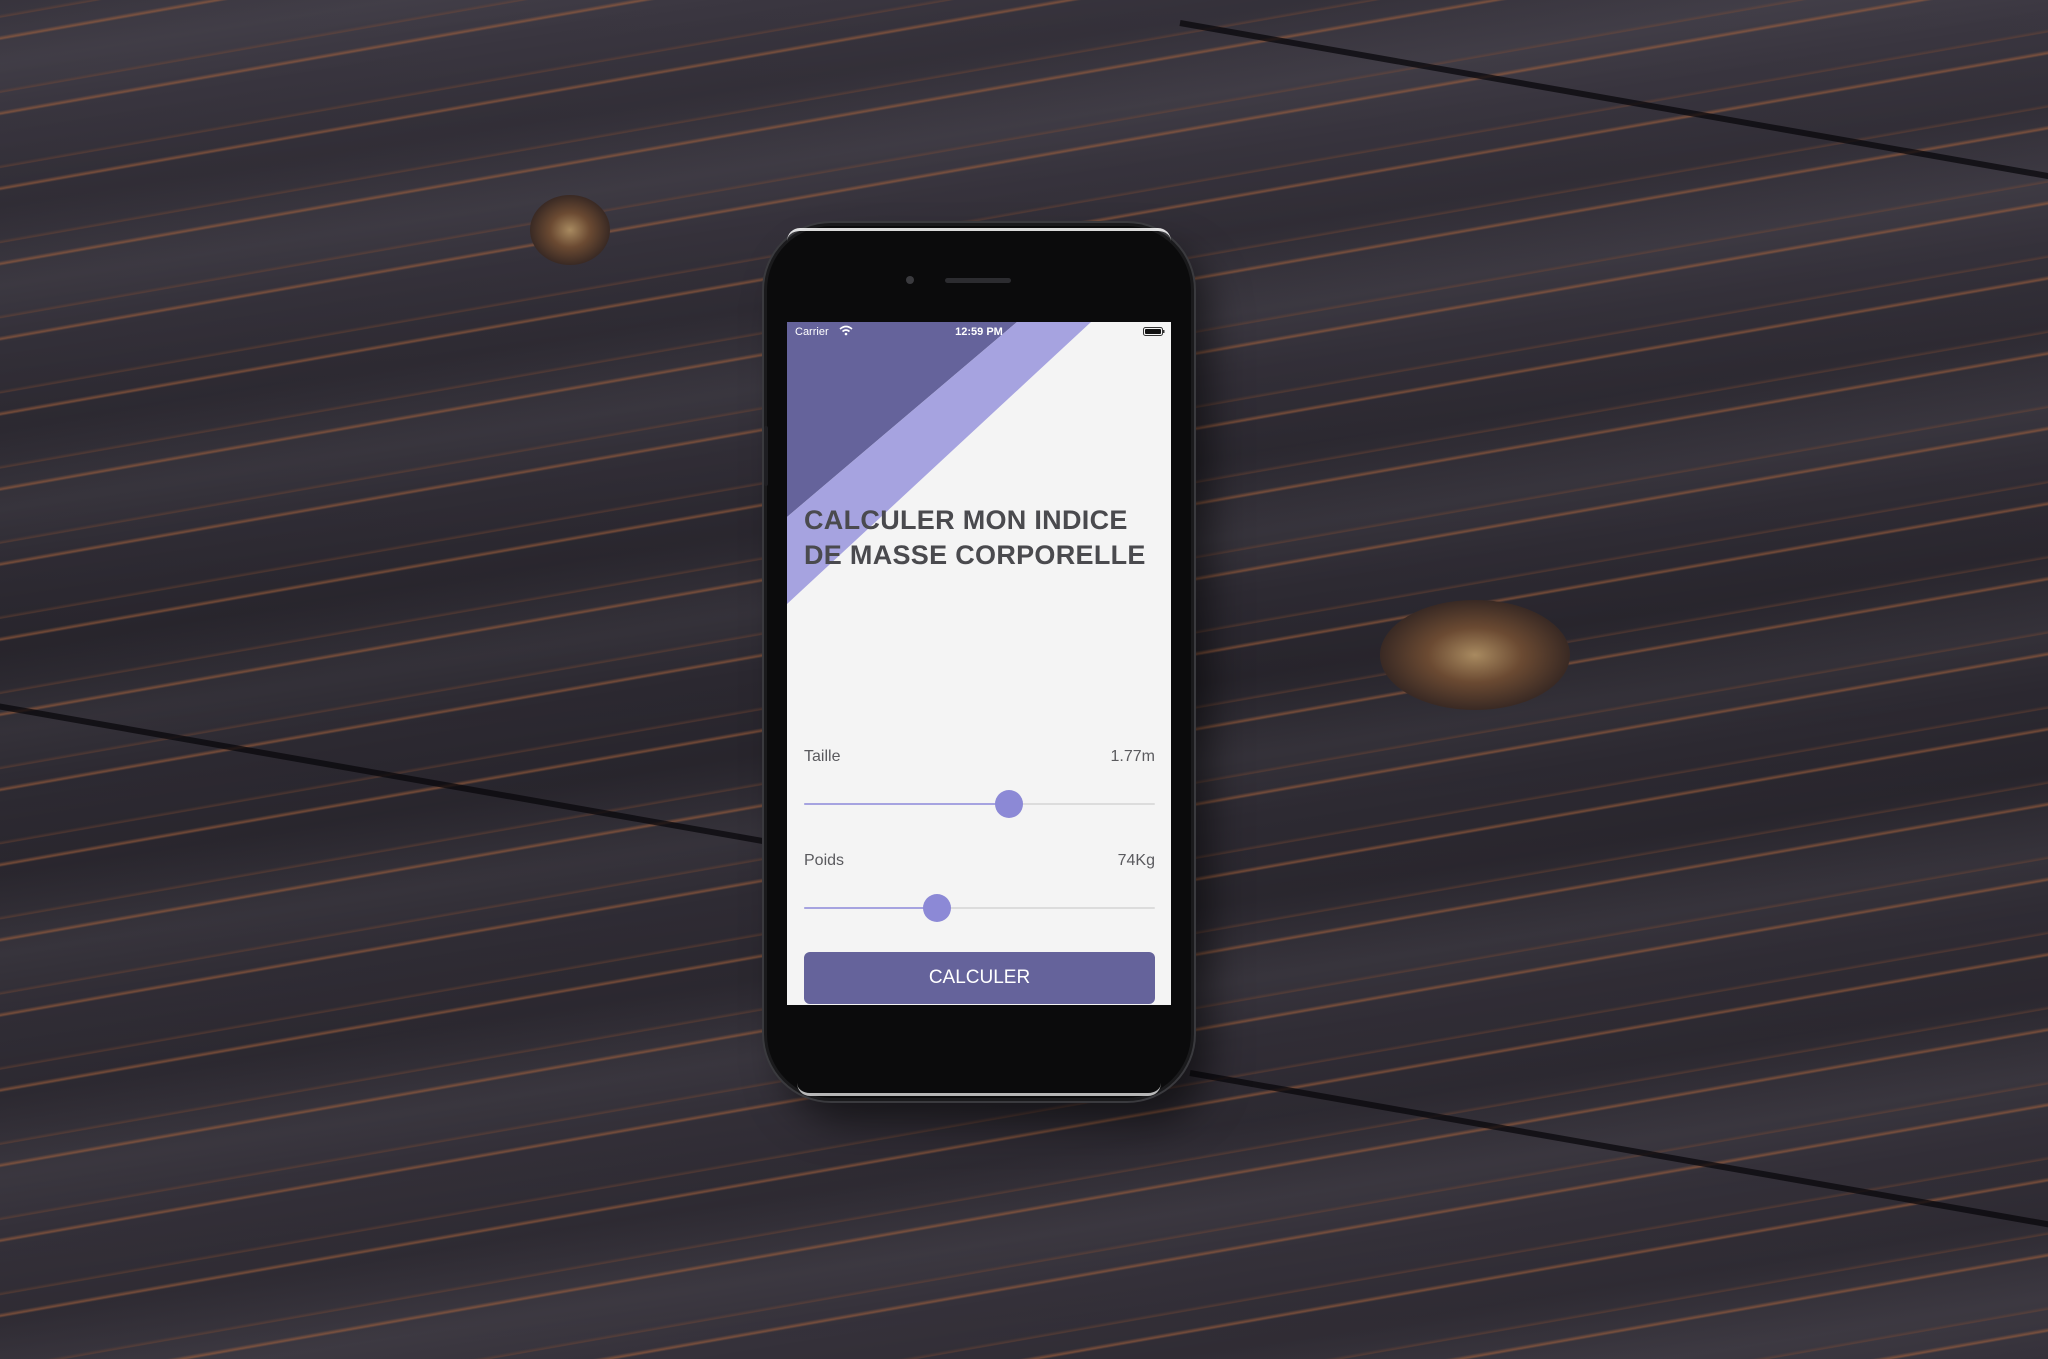  Describe the element at coordinates (1136, 860) in the screenshot. I see `weight-value: 74Kg` at that location.